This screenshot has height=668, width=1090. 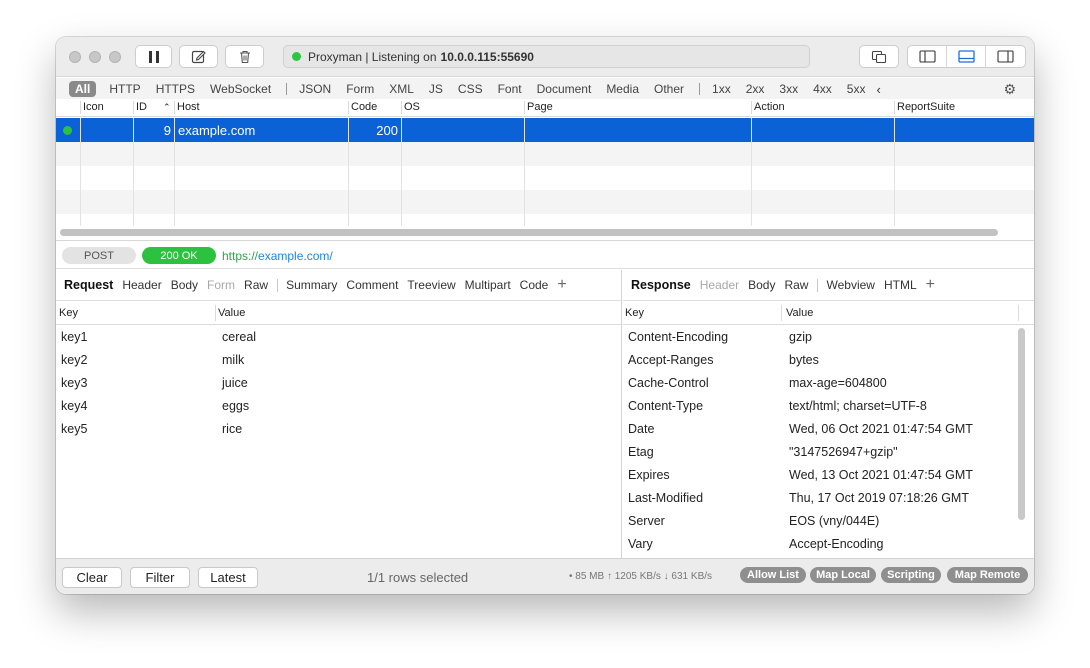 I want to click on tab-request-summary: Summary, so click(x=311, y=285).